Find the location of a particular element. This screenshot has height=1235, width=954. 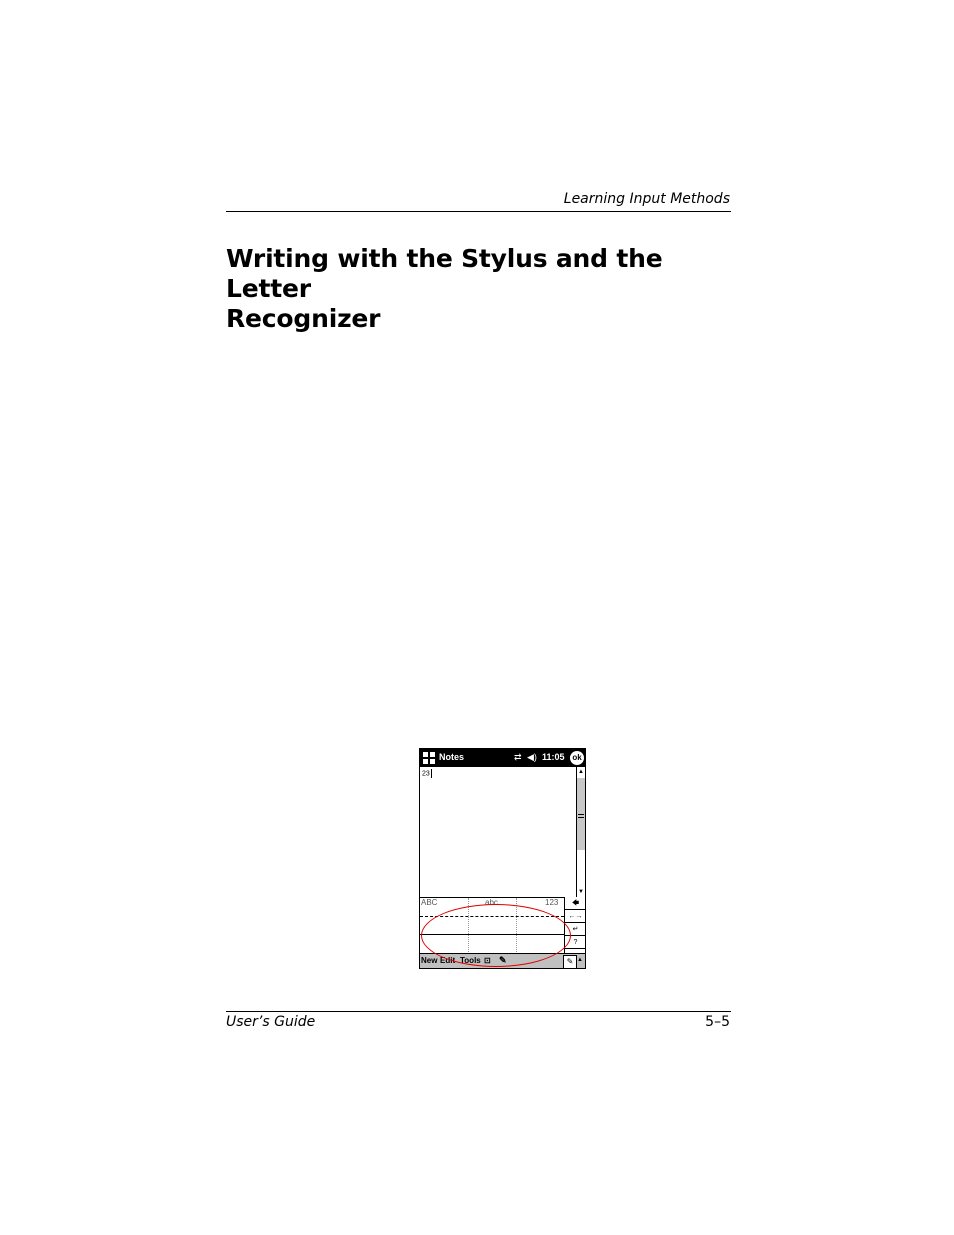

running-head: Learning Input Methods is located at coordinates (646, 199).